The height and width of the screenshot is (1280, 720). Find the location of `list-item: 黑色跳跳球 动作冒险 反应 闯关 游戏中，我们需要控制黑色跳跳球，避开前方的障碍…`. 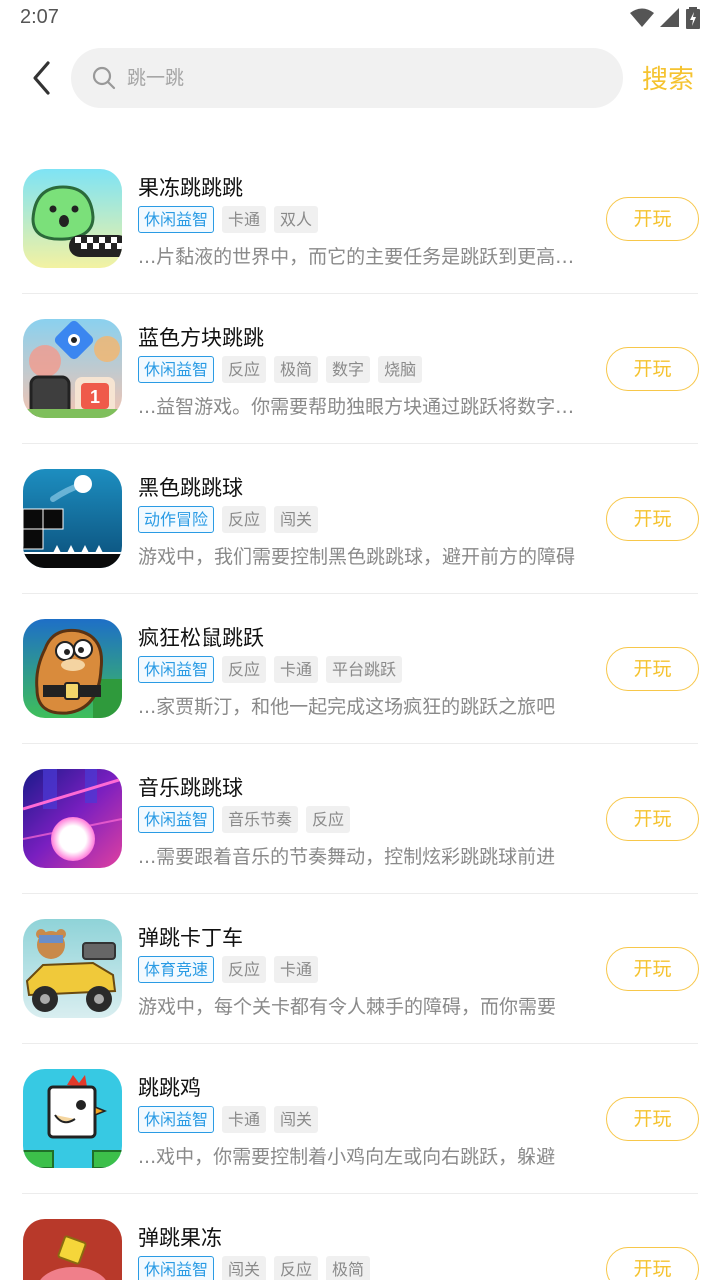

list-item: 黑色跳跳球 动作冒险 反应 闯关 游戏中，我们需要控制黑色跳跳球，避开前方的障碍… is located at coordinates (360, 519).